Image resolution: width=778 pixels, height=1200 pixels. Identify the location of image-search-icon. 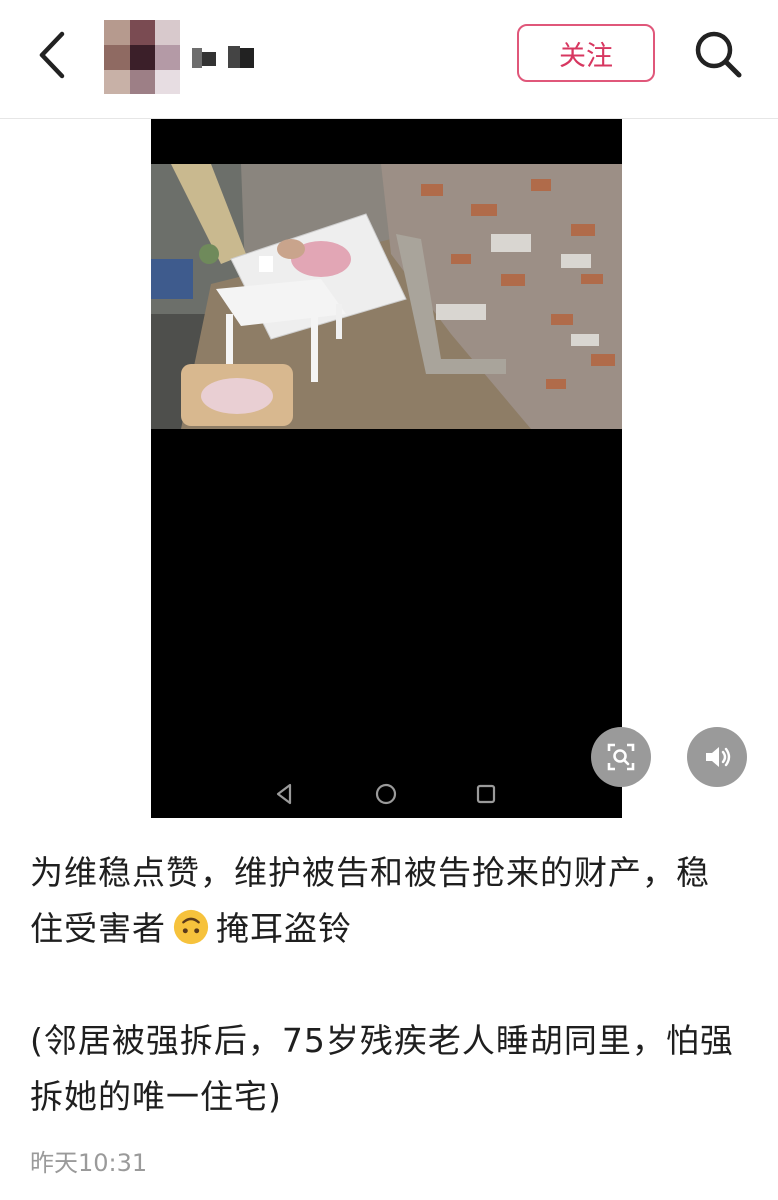
(621, 757).